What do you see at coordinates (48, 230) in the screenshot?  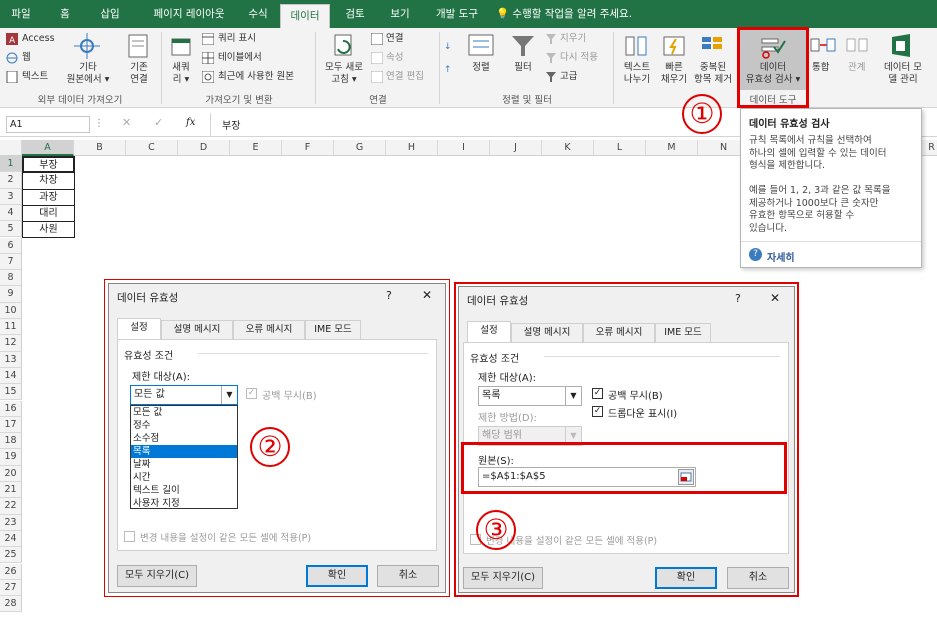 I see `cell-A5: 사원` at bounding box center [48, 230].